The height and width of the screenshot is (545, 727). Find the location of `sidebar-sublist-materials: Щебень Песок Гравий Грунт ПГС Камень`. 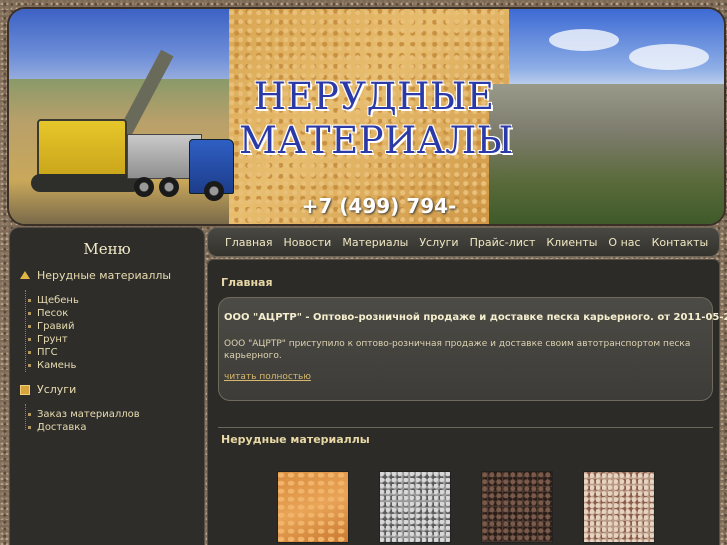

sidebar-sublist-materials: Щебень Песок Гравий Грунт ПГС Камень is located at coordinates (53, 333).